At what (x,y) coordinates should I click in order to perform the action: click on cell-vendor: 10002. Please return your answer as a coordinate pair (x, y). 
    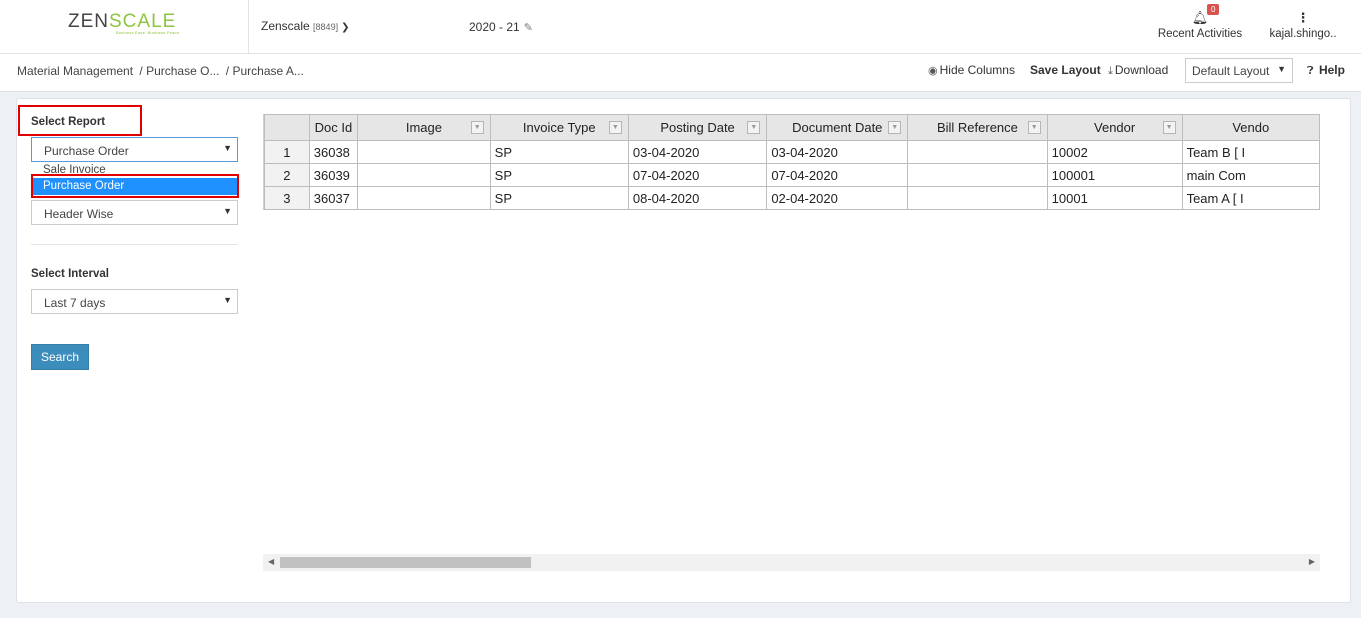
    Looking at the image, I should click on (1114, 152).